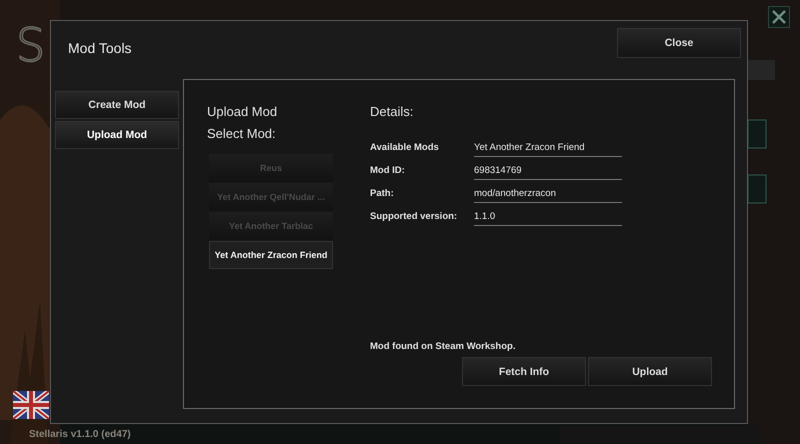 This screenshot has height=444, width=800. I want to click on mod-list-item: Yet Another Zracon Friend, so click(271, 255).